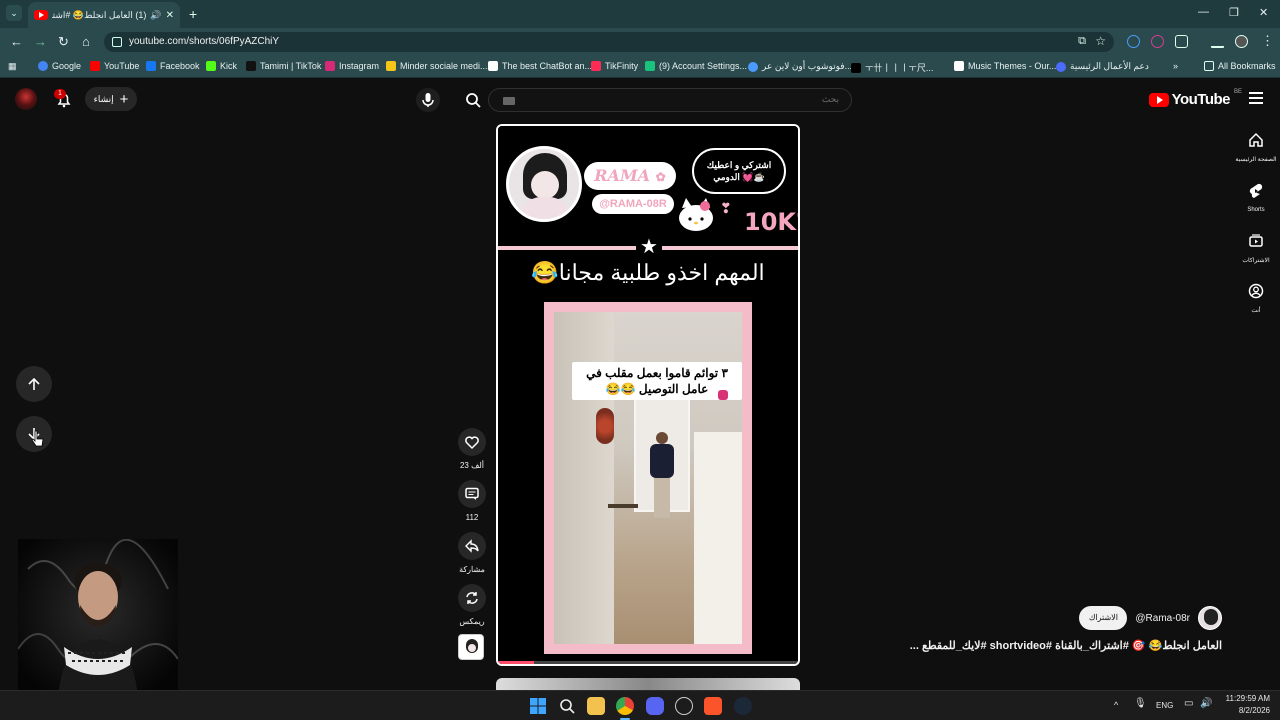 The width and height of the screenshot is (1280, 720). I want to click on chatgpt-icon, so click(650, 66).